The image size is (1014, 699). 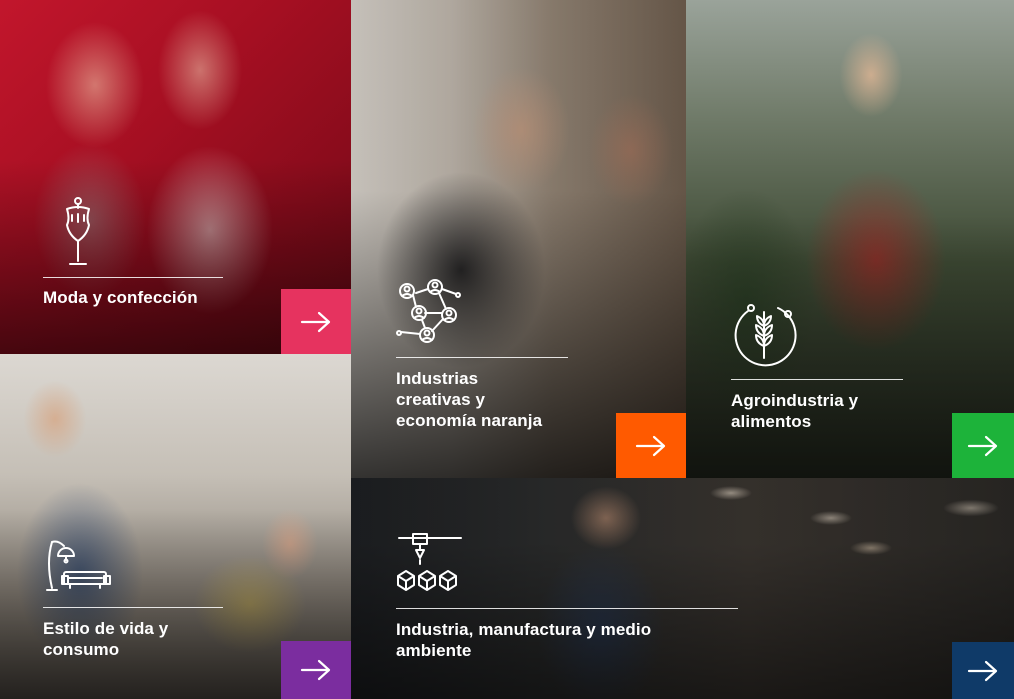 What do you see at coordinates (429, 311) in the screenshot?
I see `network-people-icon` at bounding box center [429, 311].